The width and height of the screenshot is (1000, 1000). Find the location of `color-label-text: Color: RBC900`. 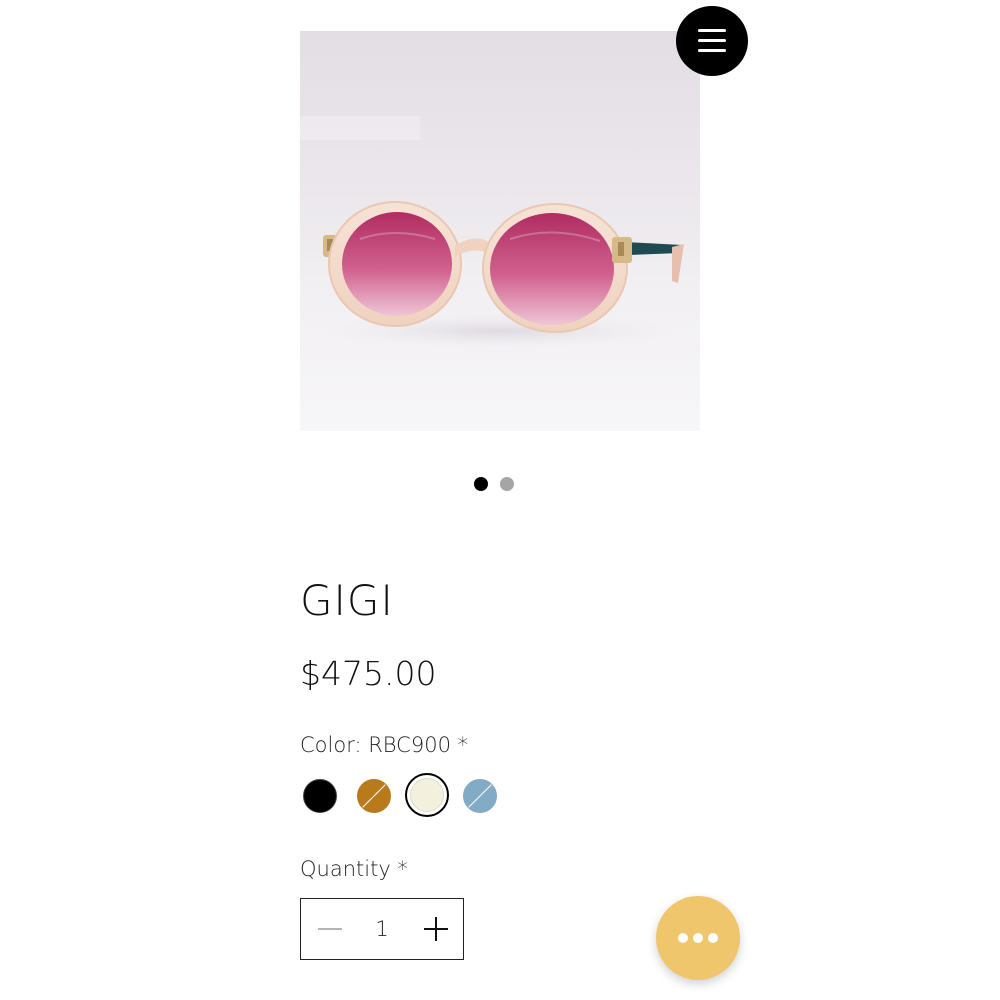

color-label-text: Color: RBC900 is located at coordinates (375, 745).